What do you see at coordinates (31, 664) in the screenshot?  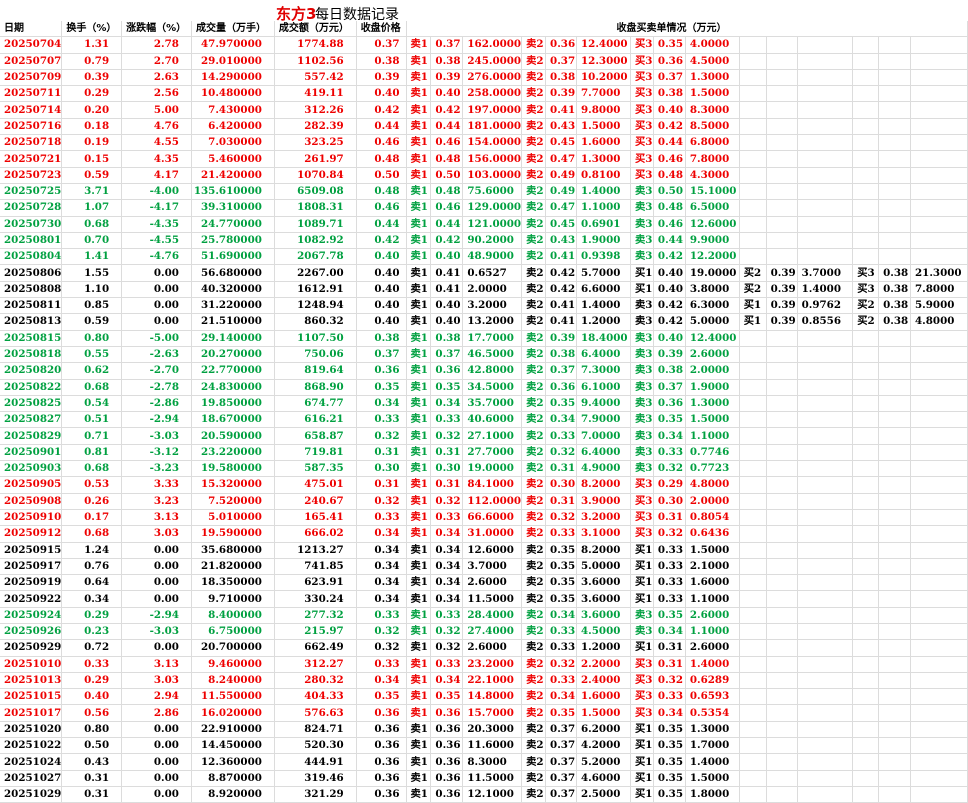 I see `date-cell: 20251010` at bounding box center [31, 664].